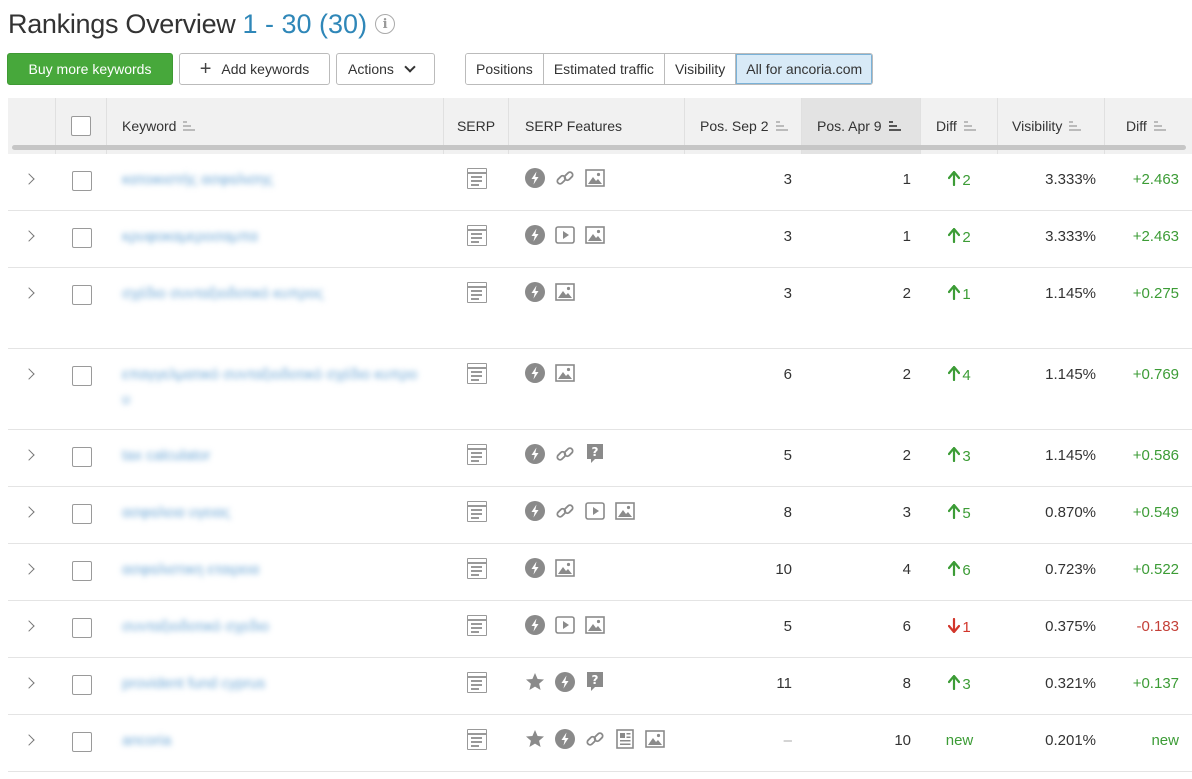 The image size is (1192, 779). What do you see at coordinates (166, 455) in the screenshot?
I see `keyword-link: tax calculator` at bounding box center [166, 455].